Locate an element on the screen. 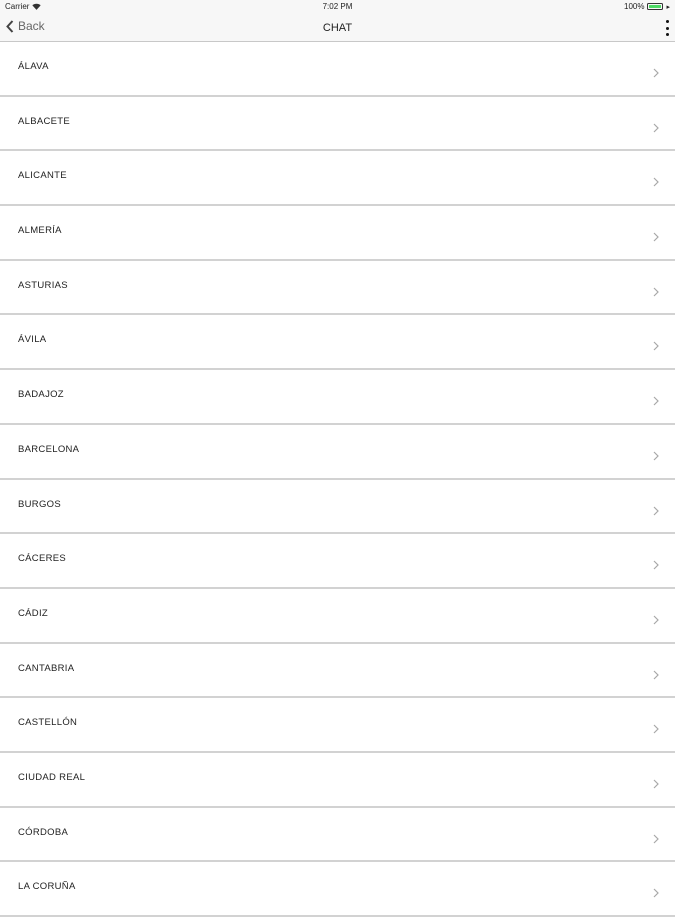  list-item-label: BADAJOZ is located at coordinates (41, 395).